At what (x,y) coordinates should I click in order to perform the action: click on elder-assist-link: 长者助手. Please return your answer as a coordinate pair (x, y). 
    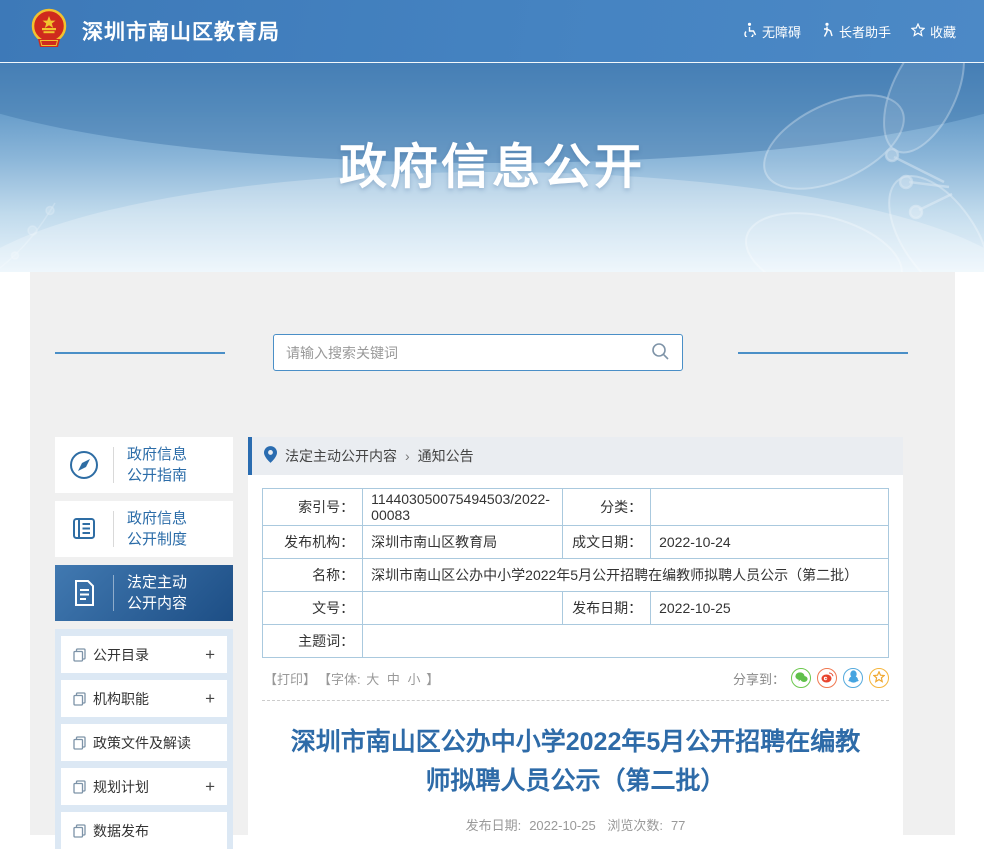
    Looking at the image, I should click on (856, 31).